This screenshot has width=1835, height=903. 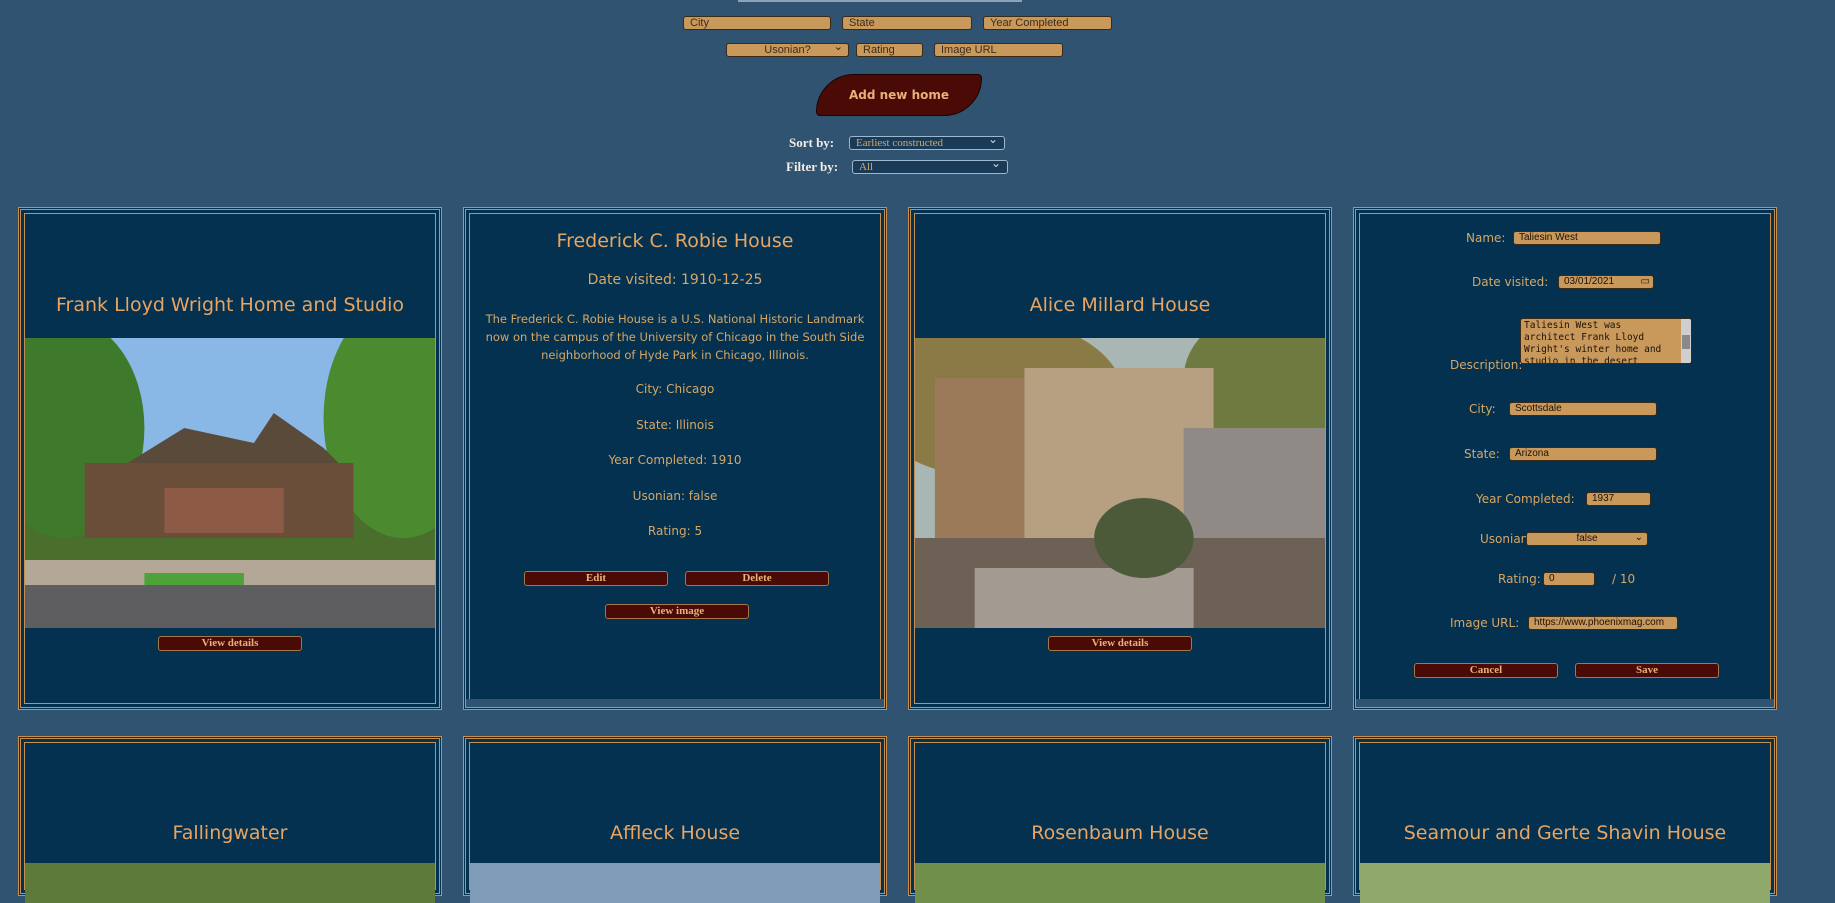 What do you see at coordinates (1618, 499) in the screenshot?
I see `year-input: 1937` at bounding box center [1618, 499].